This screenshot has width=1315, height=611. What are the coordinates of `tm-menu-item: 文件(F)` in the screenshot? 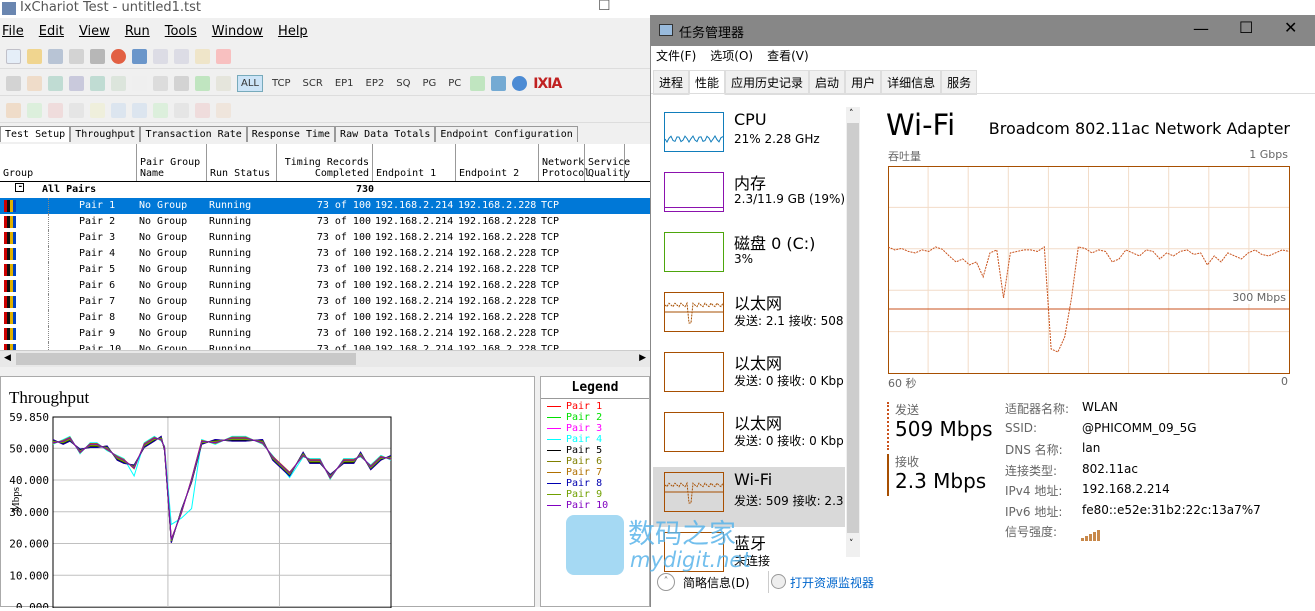 It's located at (676, 55).